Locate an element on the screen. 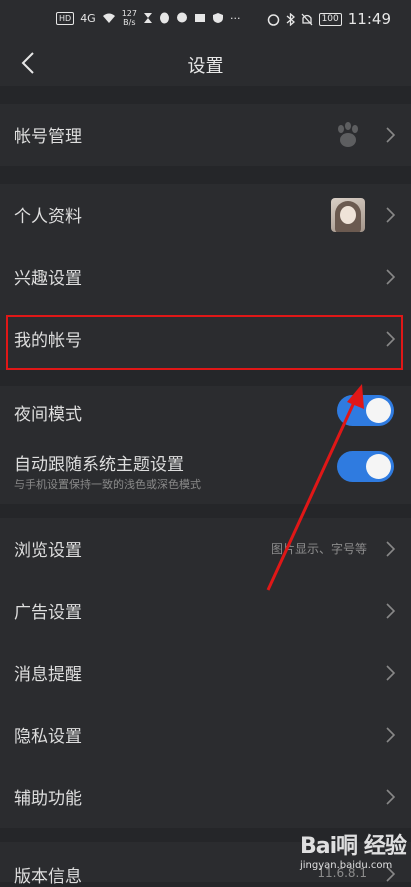 The height and width of the screenshot is (887, 411). watermark-url: jingyan.baidu.com is located at coordinates (346, 865).